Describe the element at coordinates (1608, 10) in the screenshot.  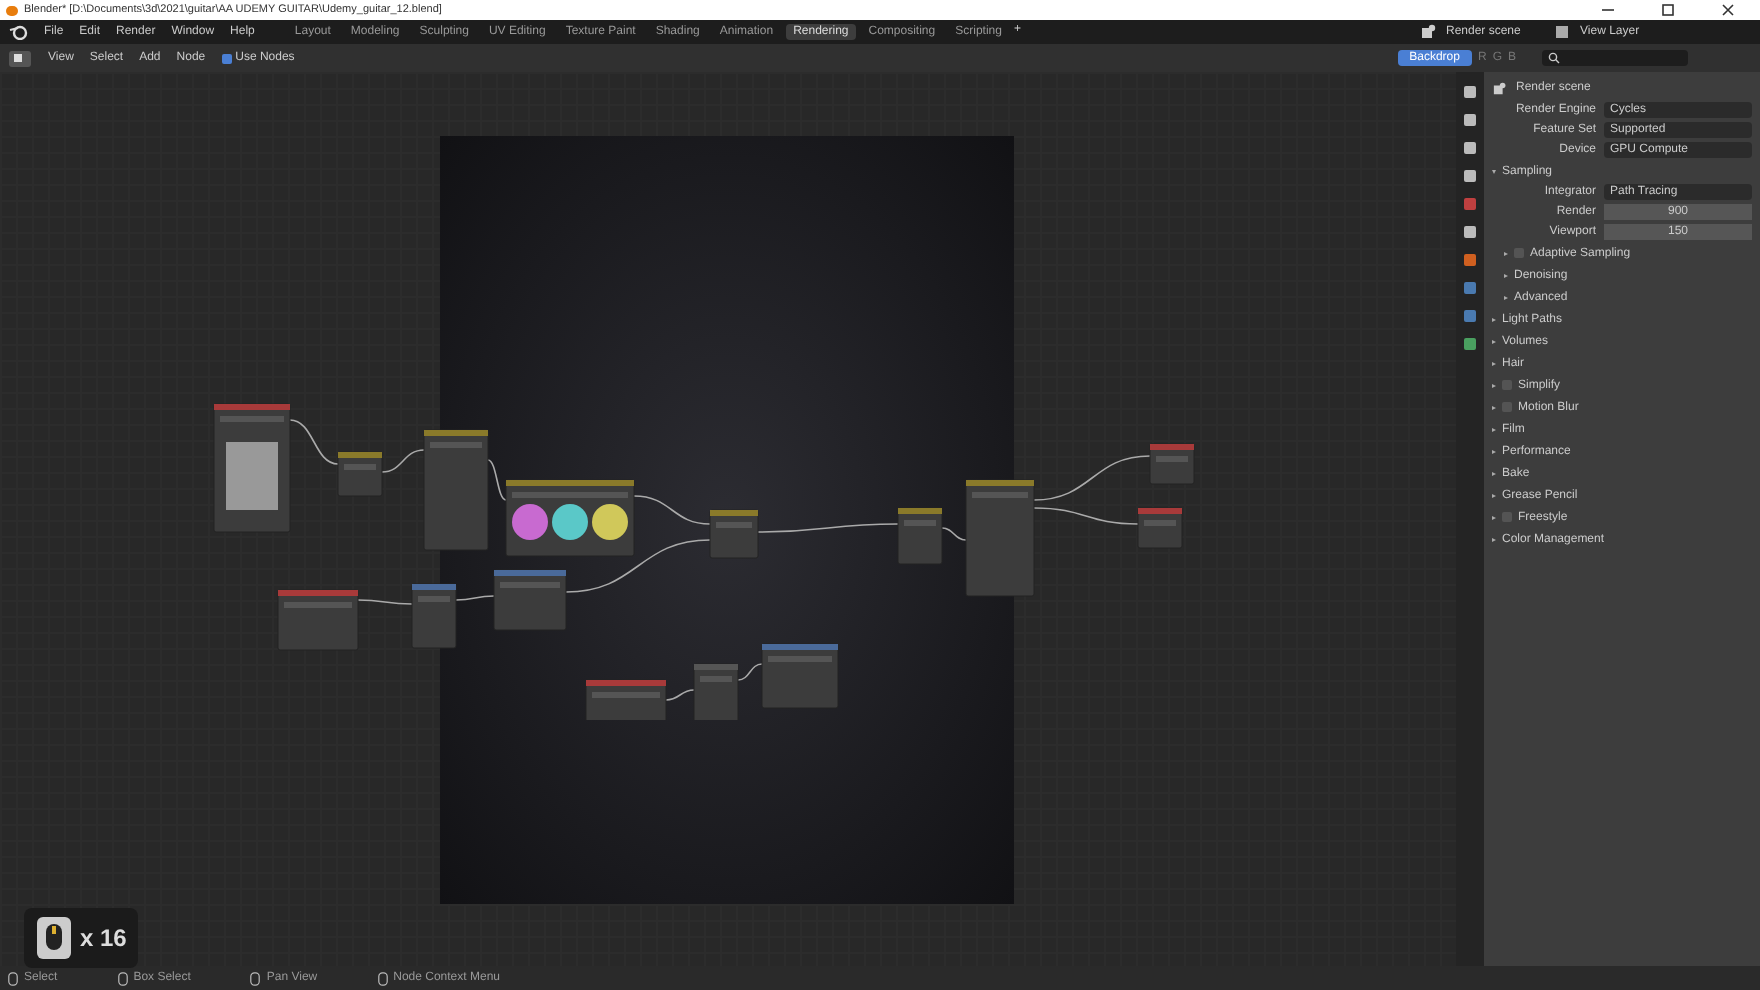
I see `minimize-icon` at that location.